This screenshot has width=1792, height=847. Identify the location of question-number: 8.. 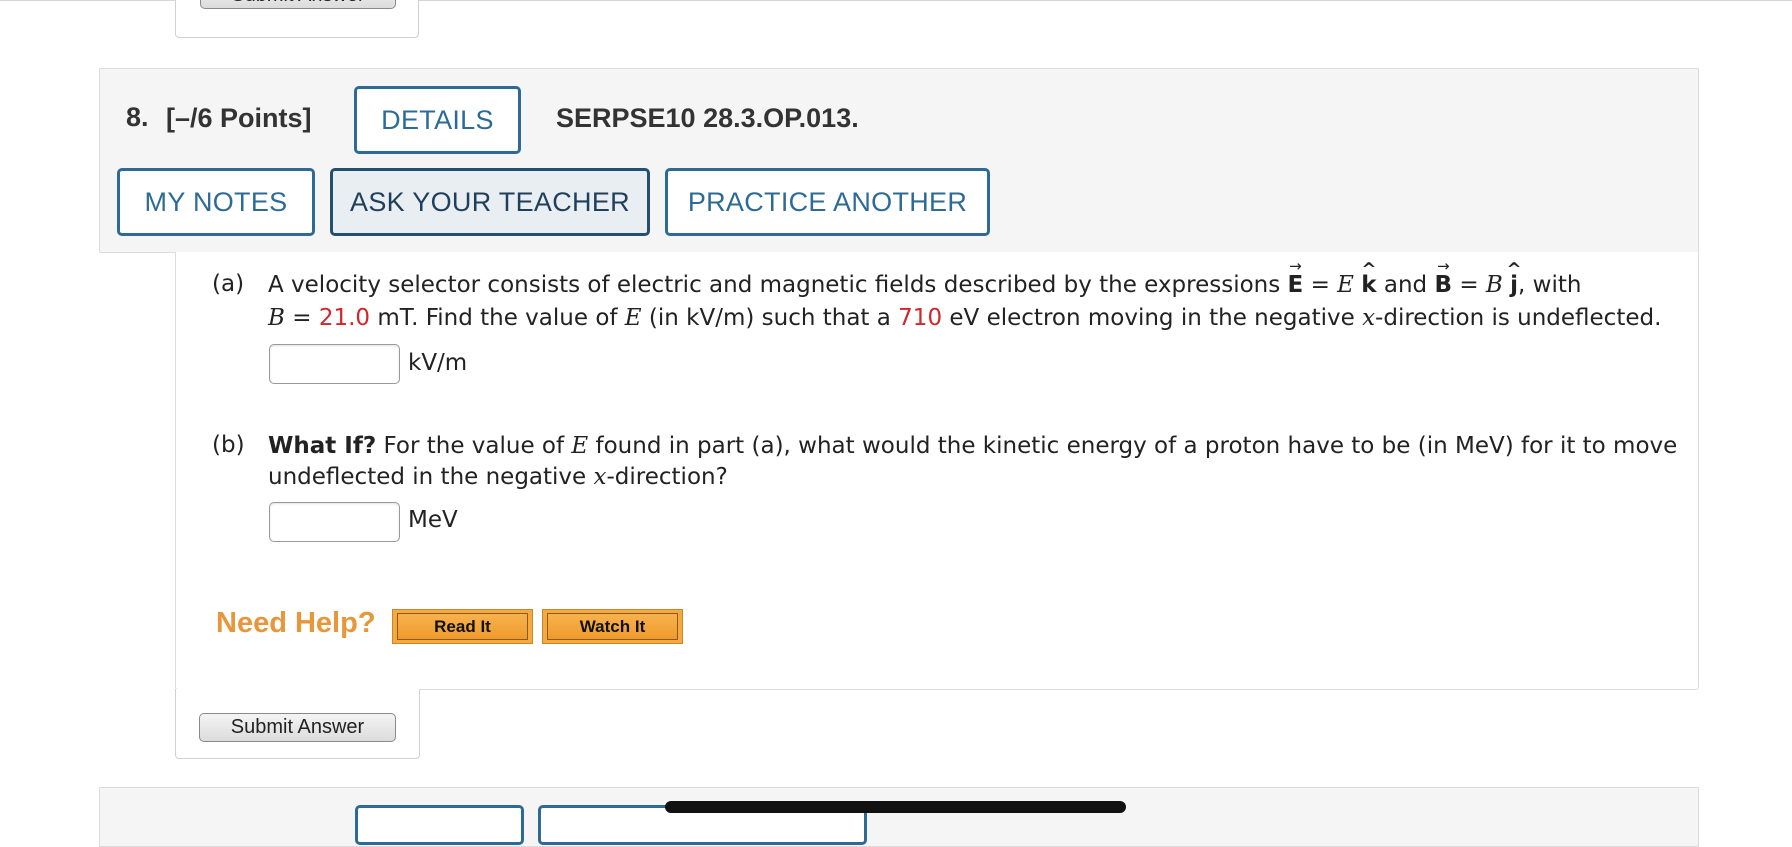
(137, 117).